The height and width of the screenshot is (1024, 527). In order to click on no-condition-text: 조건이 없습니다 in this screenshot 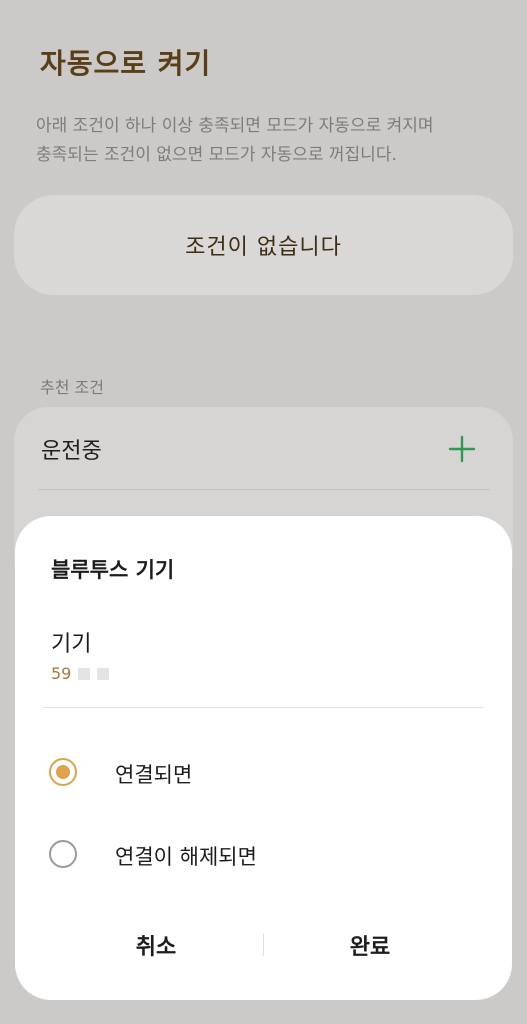, I will do `click(263, 247)`.